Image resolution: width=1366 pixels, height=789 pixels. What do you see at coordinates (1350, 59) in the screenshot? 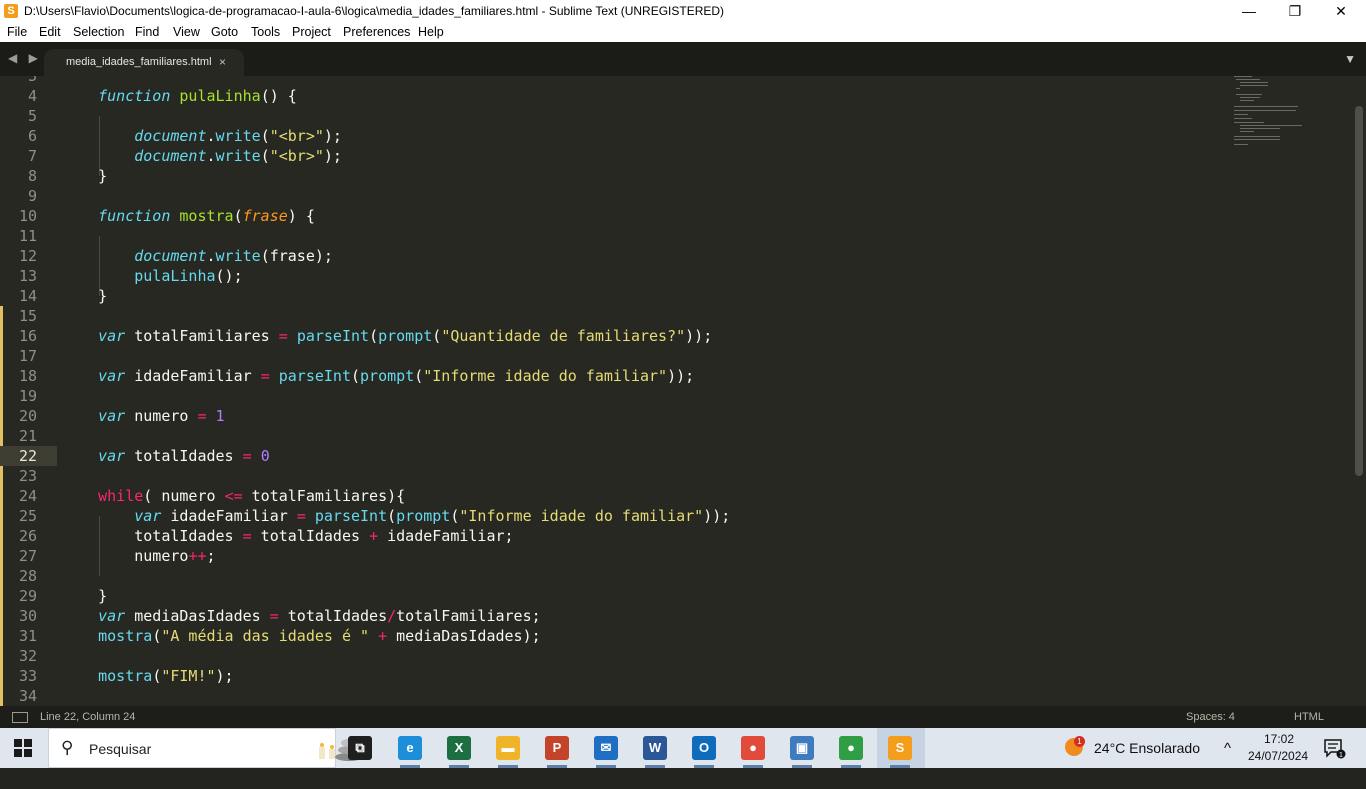
I see `tab-list-chevron-icon: ▼` at bounding box center [1350, 59].